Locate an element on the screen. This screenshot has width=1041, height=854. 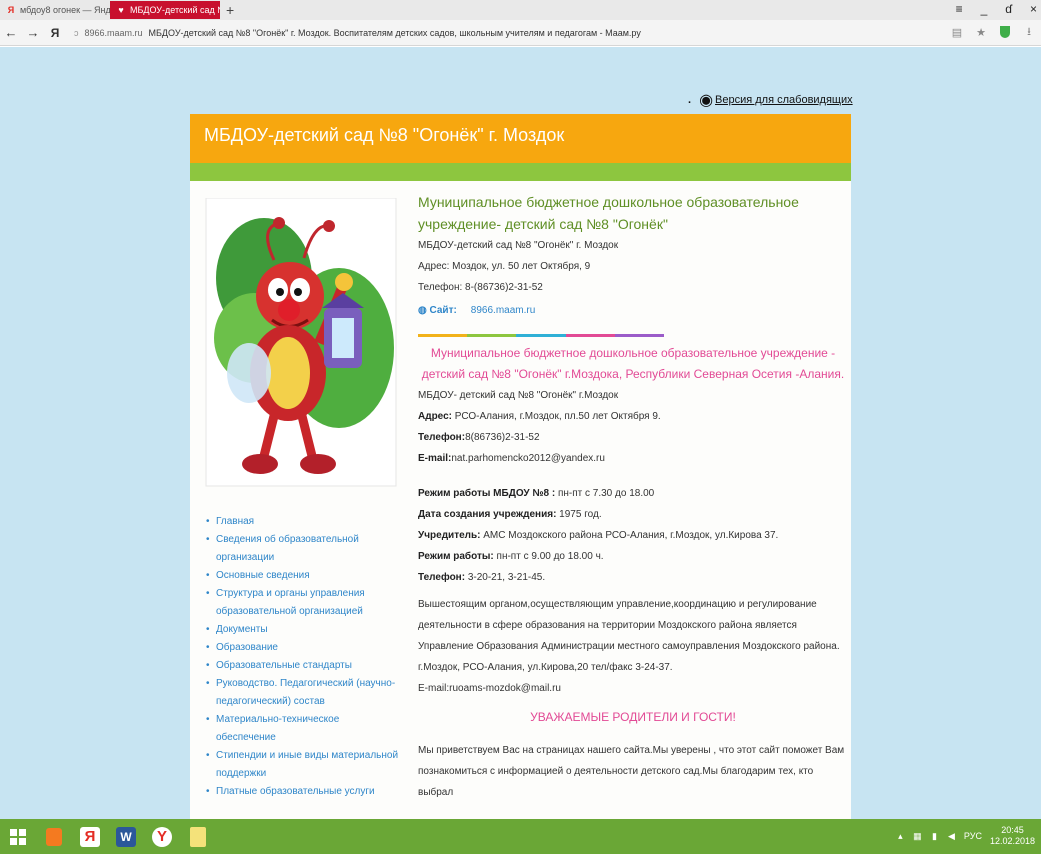
reader-mode-icon: ▤ is located at coordinates (957, 32).